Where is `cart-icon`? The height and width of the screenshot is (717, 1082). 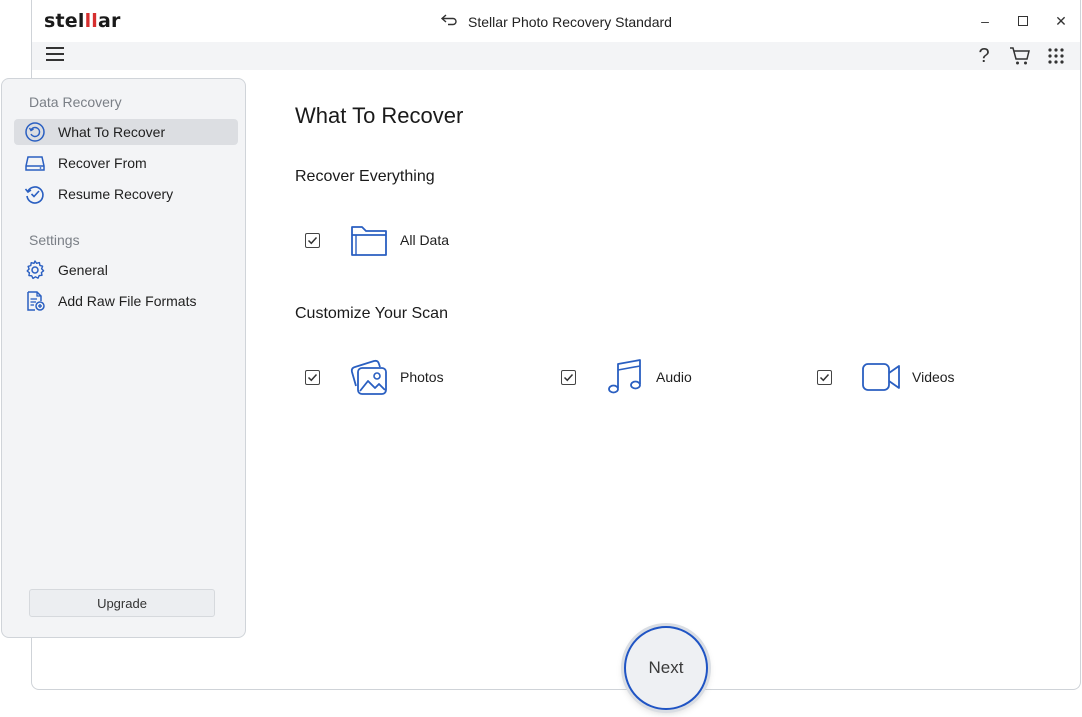
cart-icon is located at coordinates (1020, 56).